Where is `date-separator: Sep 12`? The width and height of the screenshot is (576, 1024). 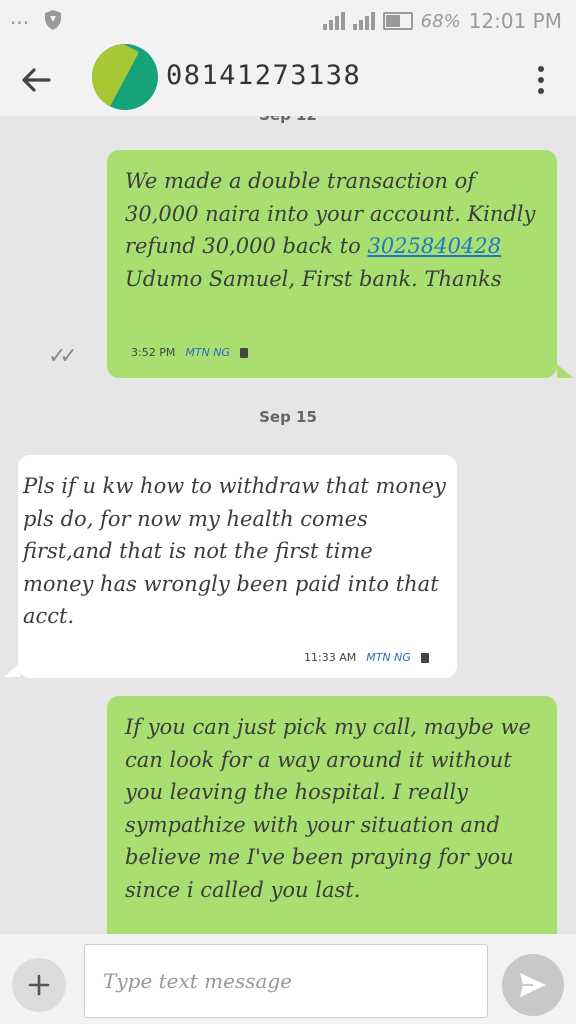
date-separator: Sep 12 is located at coordinates (288, 120).